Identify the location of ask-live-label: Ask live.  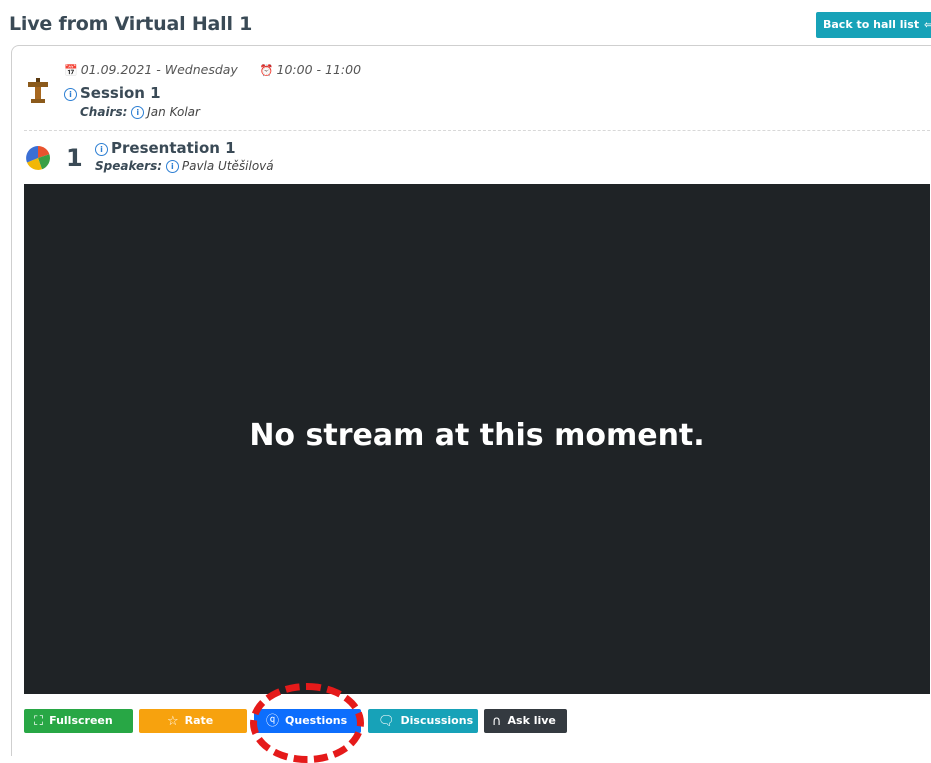
(531, 720).